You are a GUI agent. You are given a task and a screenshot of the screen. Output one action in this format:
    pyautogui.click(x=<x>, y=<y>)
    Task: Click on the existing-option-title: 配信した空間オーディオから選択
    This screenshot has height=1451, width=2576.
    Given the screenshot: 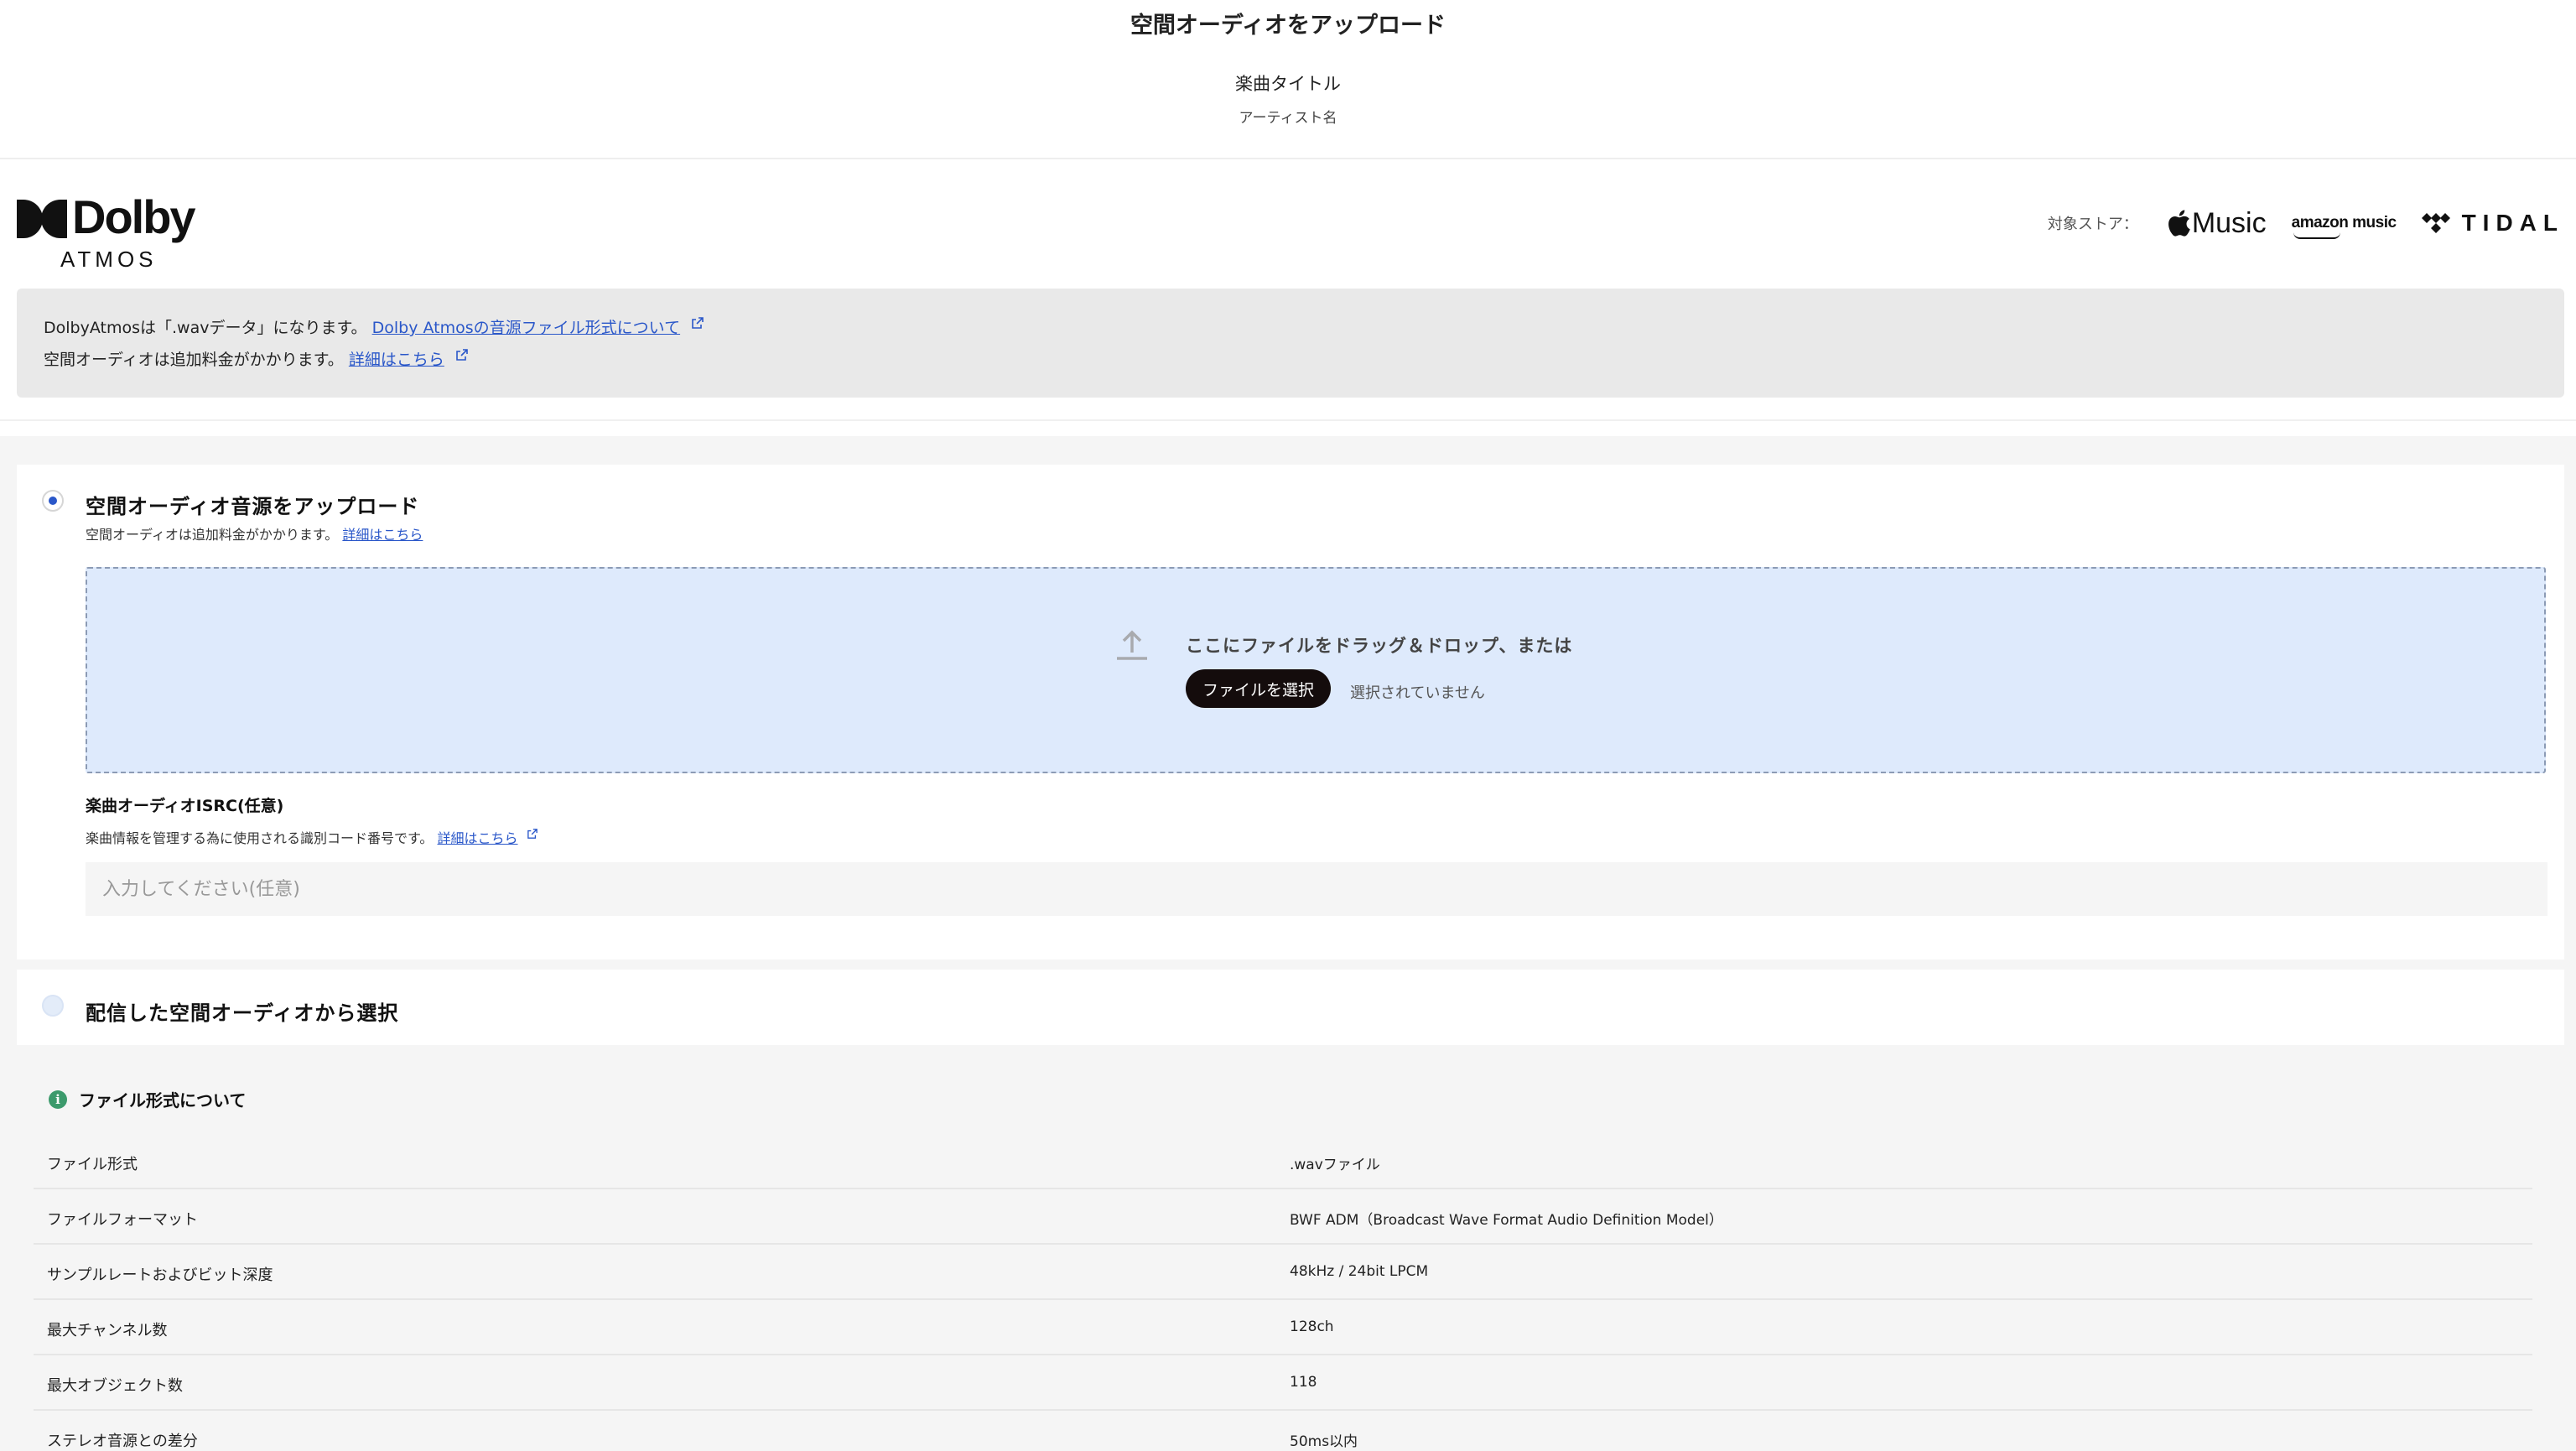 What is the action you would take?
    pyautogui.click(x=242, y=1013)
    